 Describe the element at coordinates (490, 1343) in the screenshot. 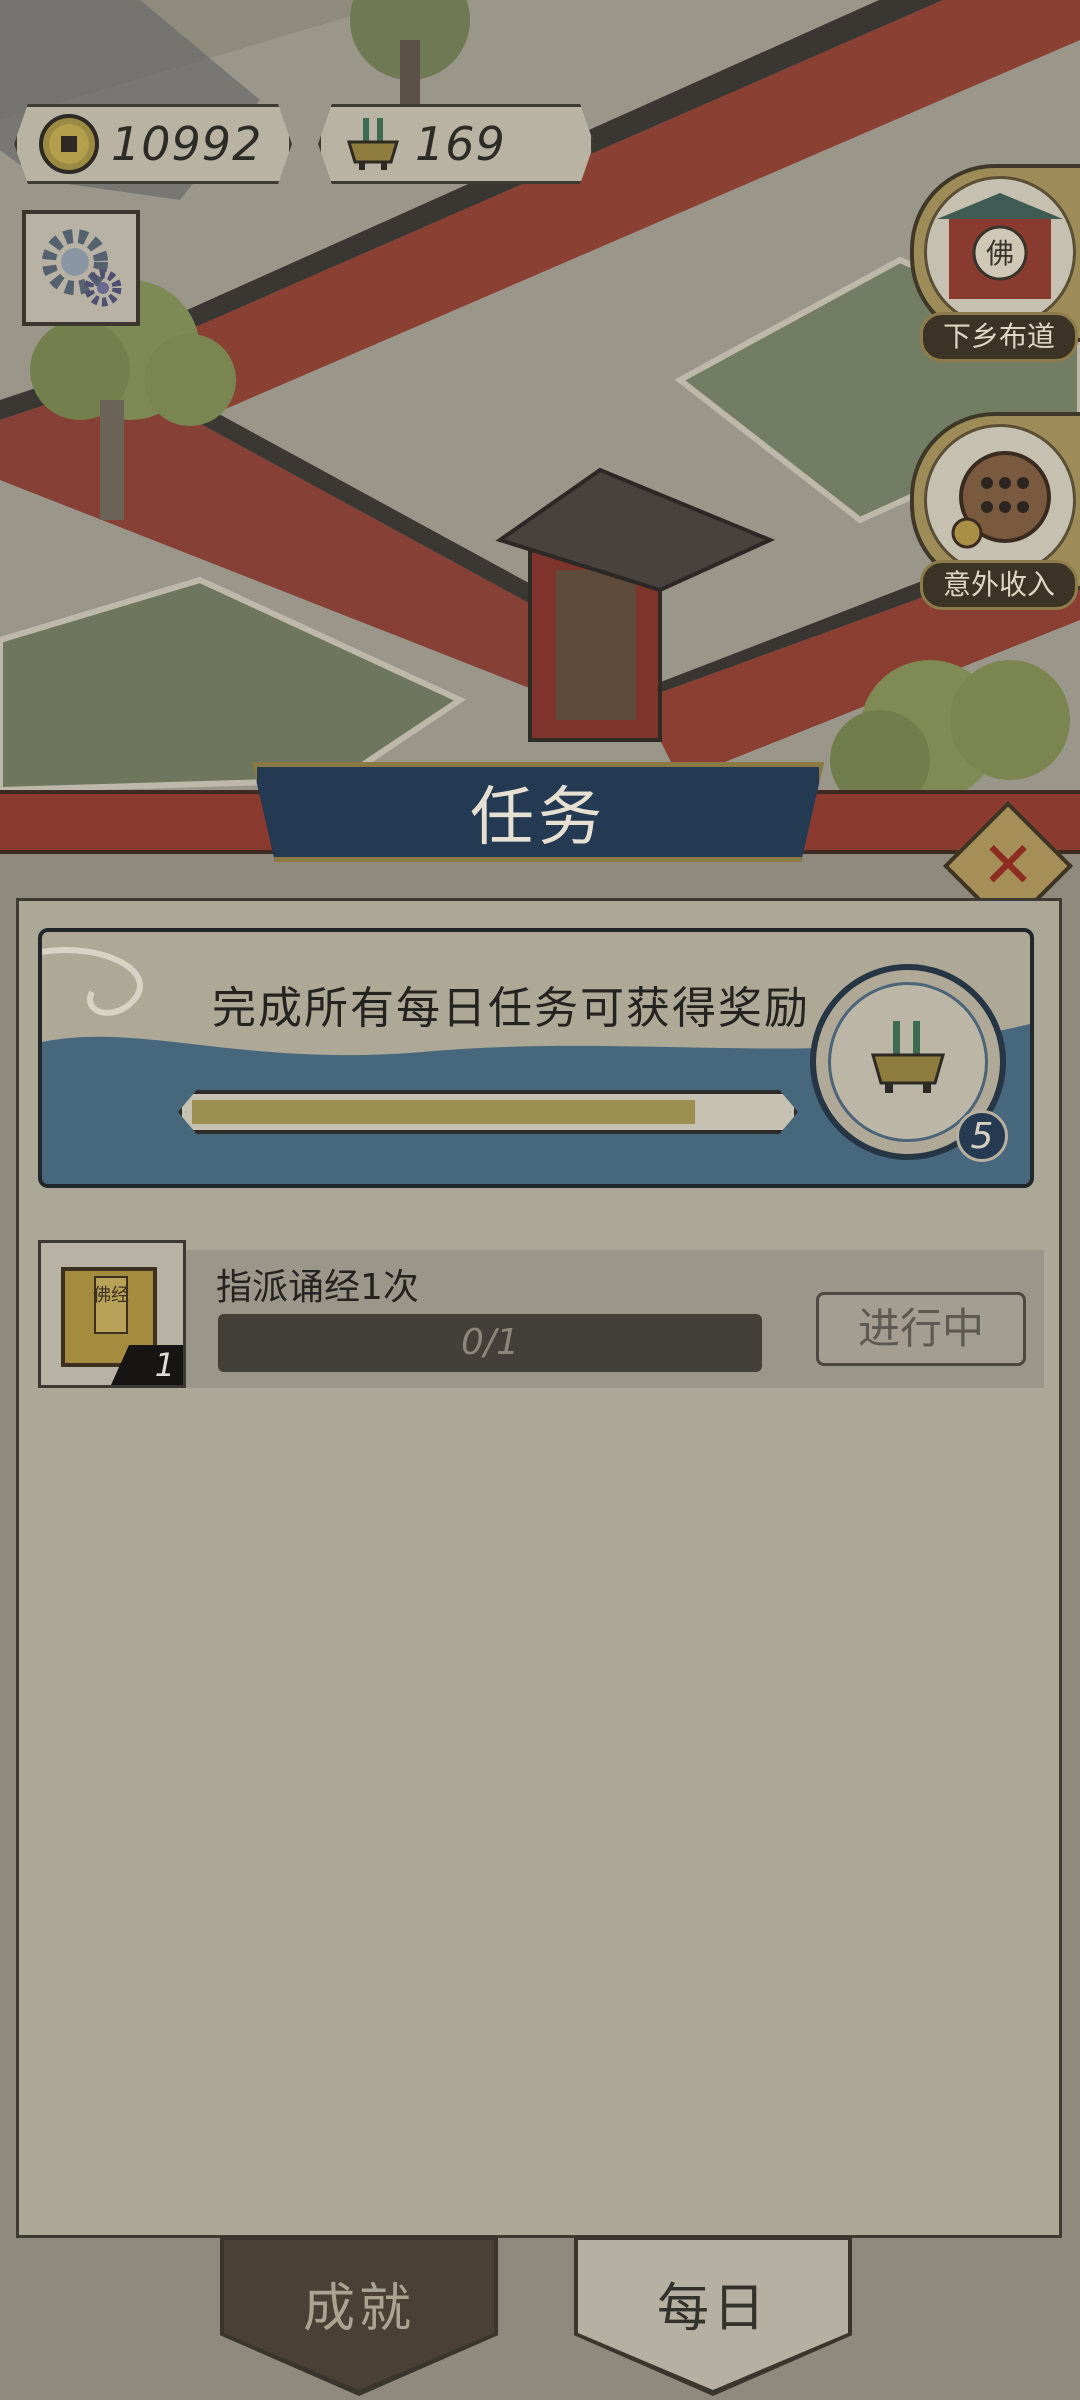

I see `task-progress: 0/1` at that location.